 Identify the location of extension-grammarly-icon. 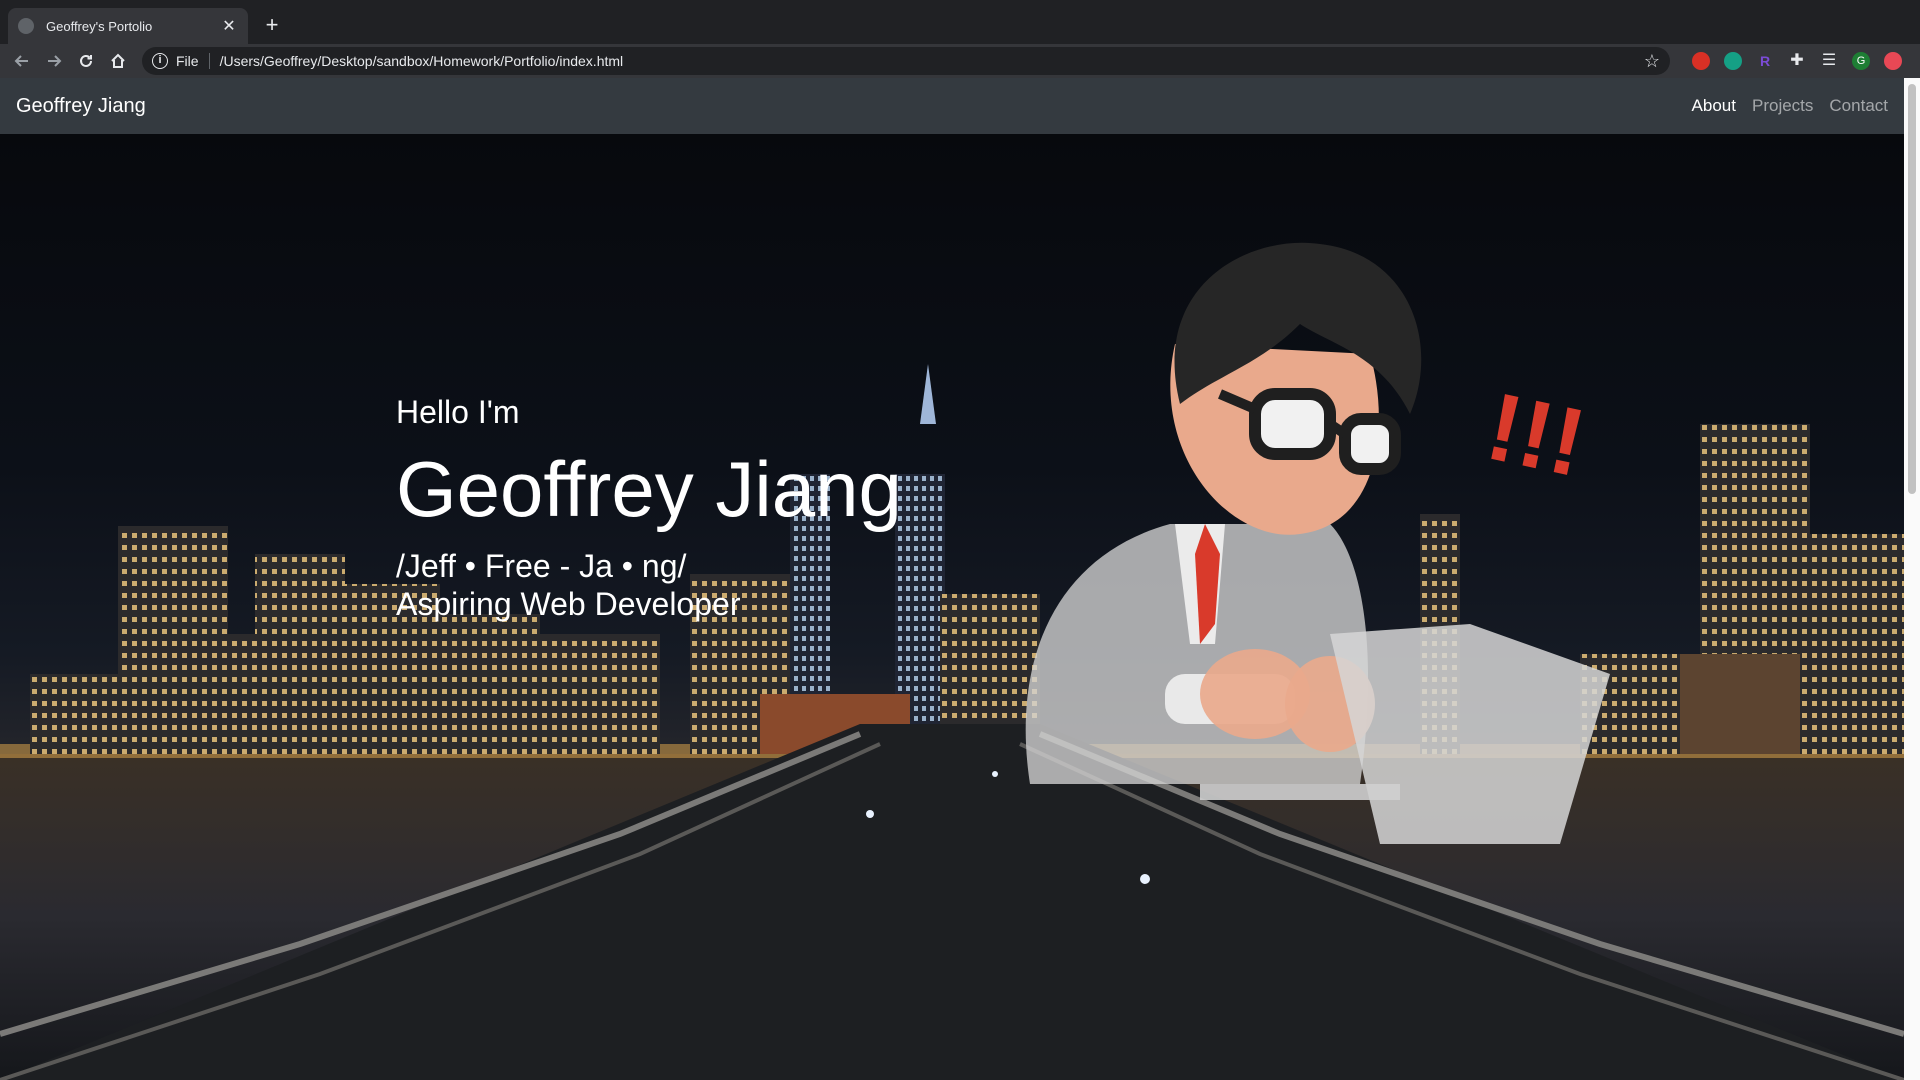
(1733, 61).